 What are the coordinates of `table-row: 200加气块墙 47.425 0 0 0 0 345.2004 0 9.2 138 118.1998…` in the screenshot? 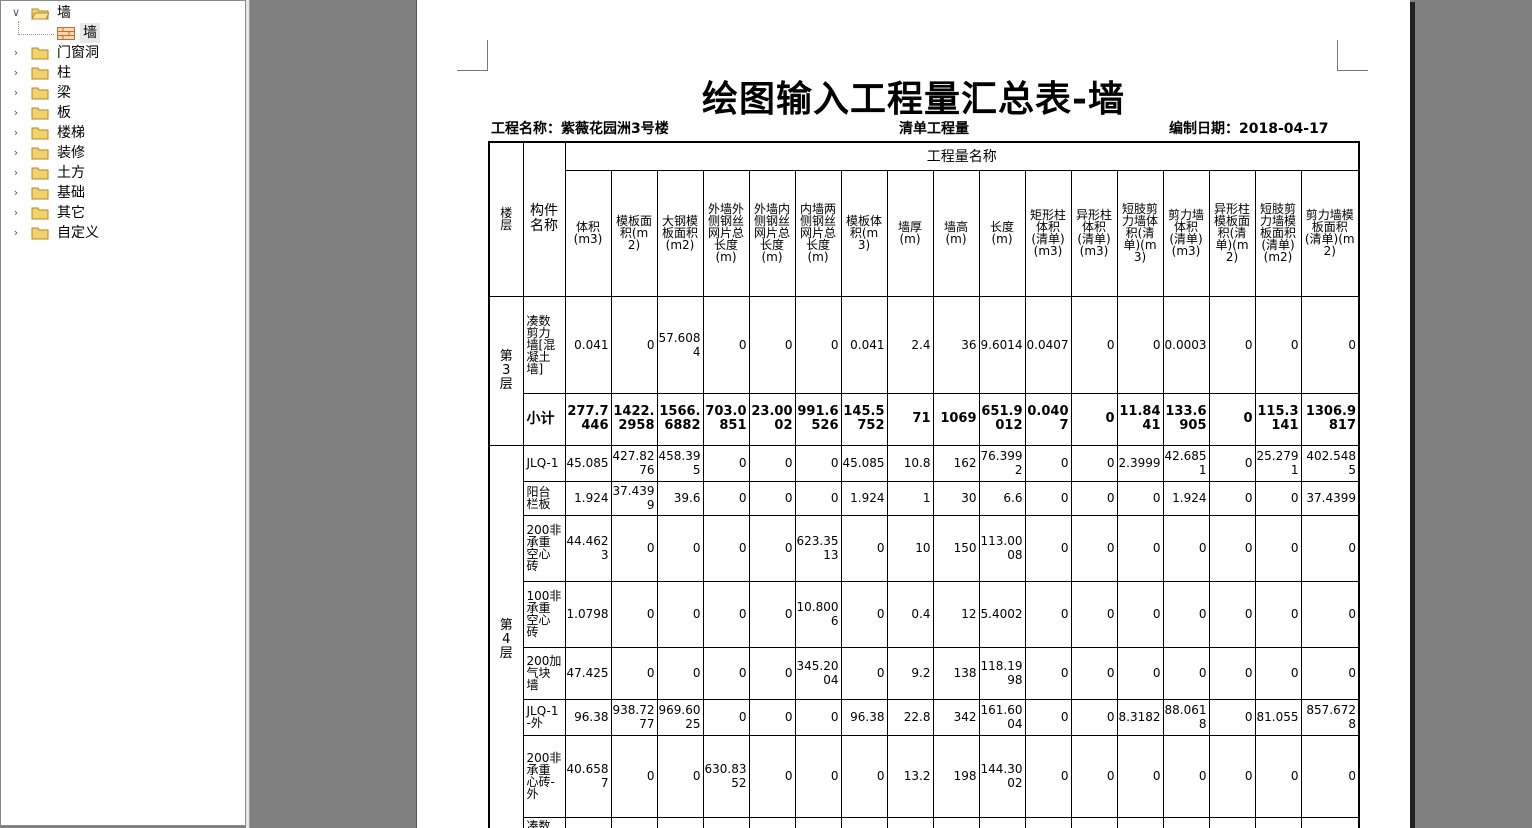 It's located at (924, 673).